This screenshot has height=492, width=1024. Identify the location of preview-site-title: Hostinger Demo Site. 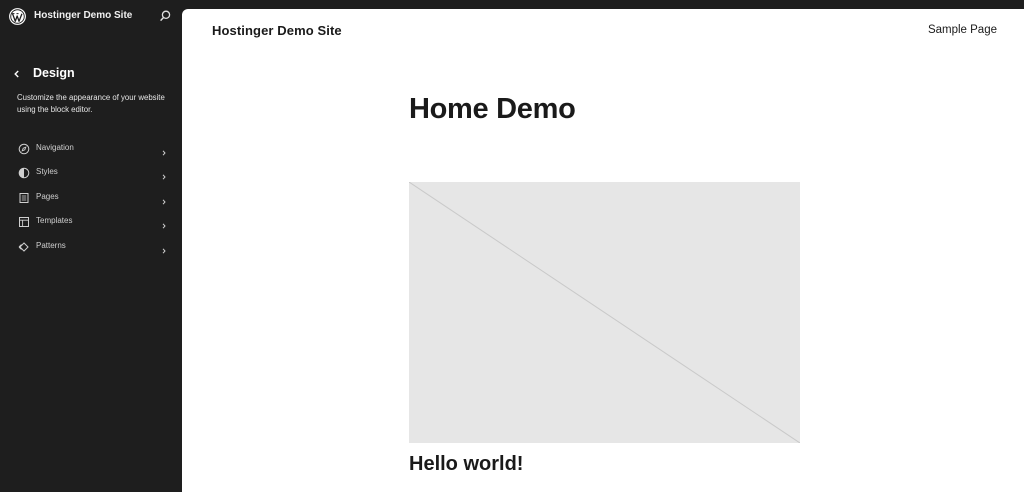
(277, 30).